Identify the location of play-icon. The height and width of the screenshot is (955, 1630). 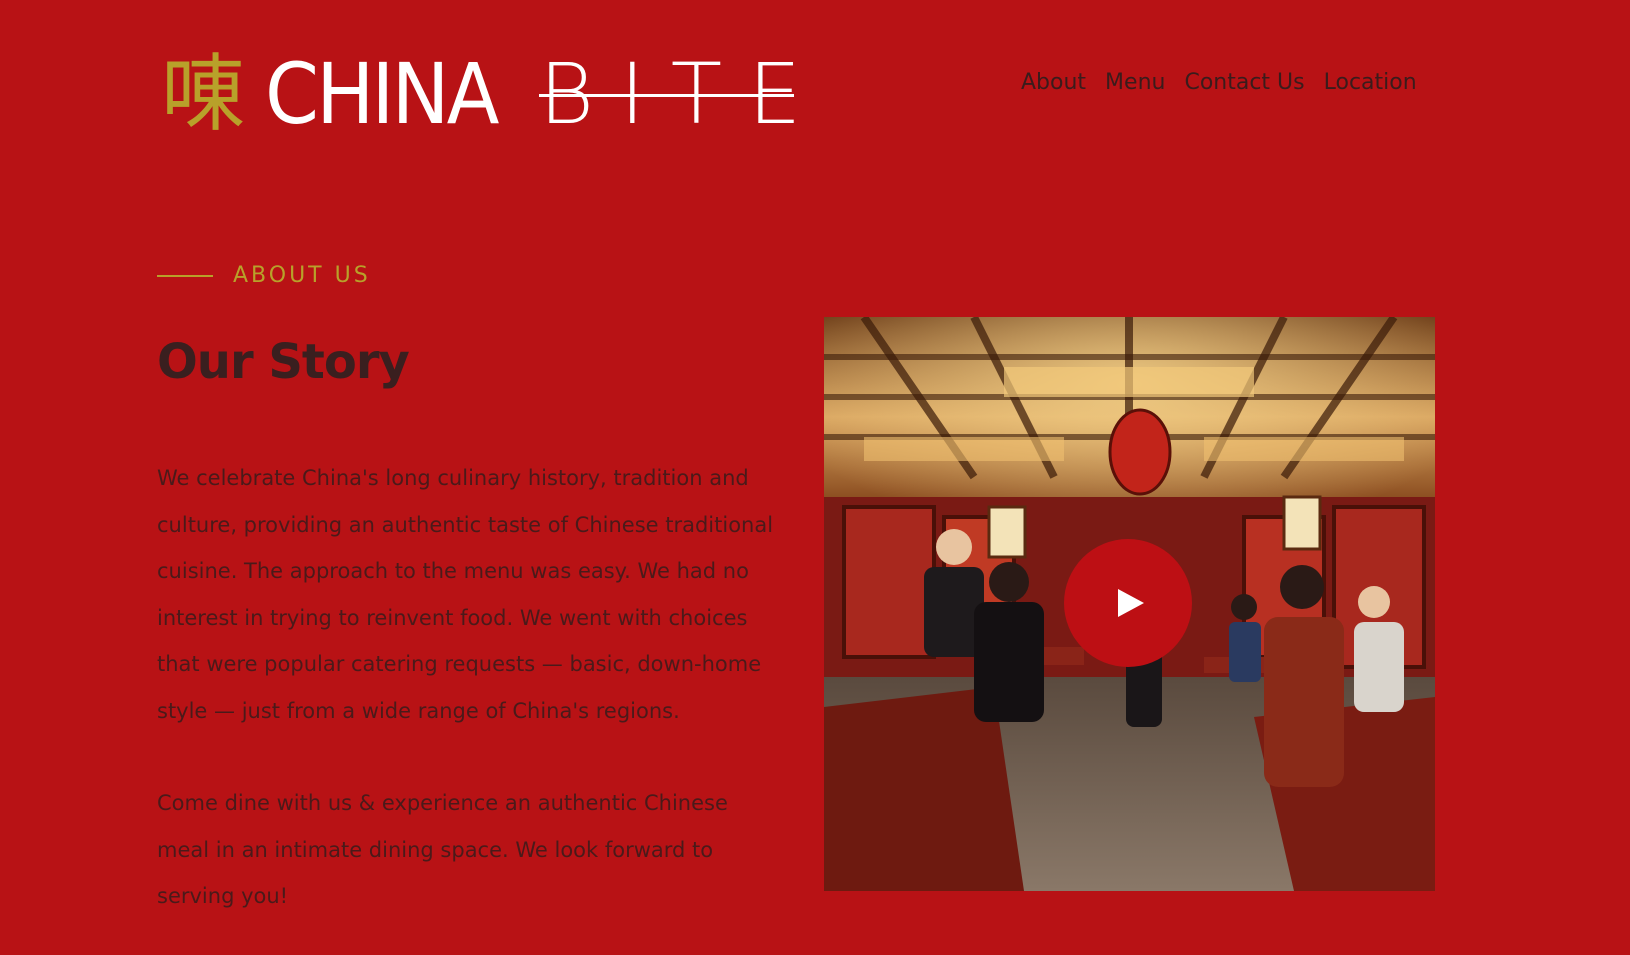
(1131, 603).